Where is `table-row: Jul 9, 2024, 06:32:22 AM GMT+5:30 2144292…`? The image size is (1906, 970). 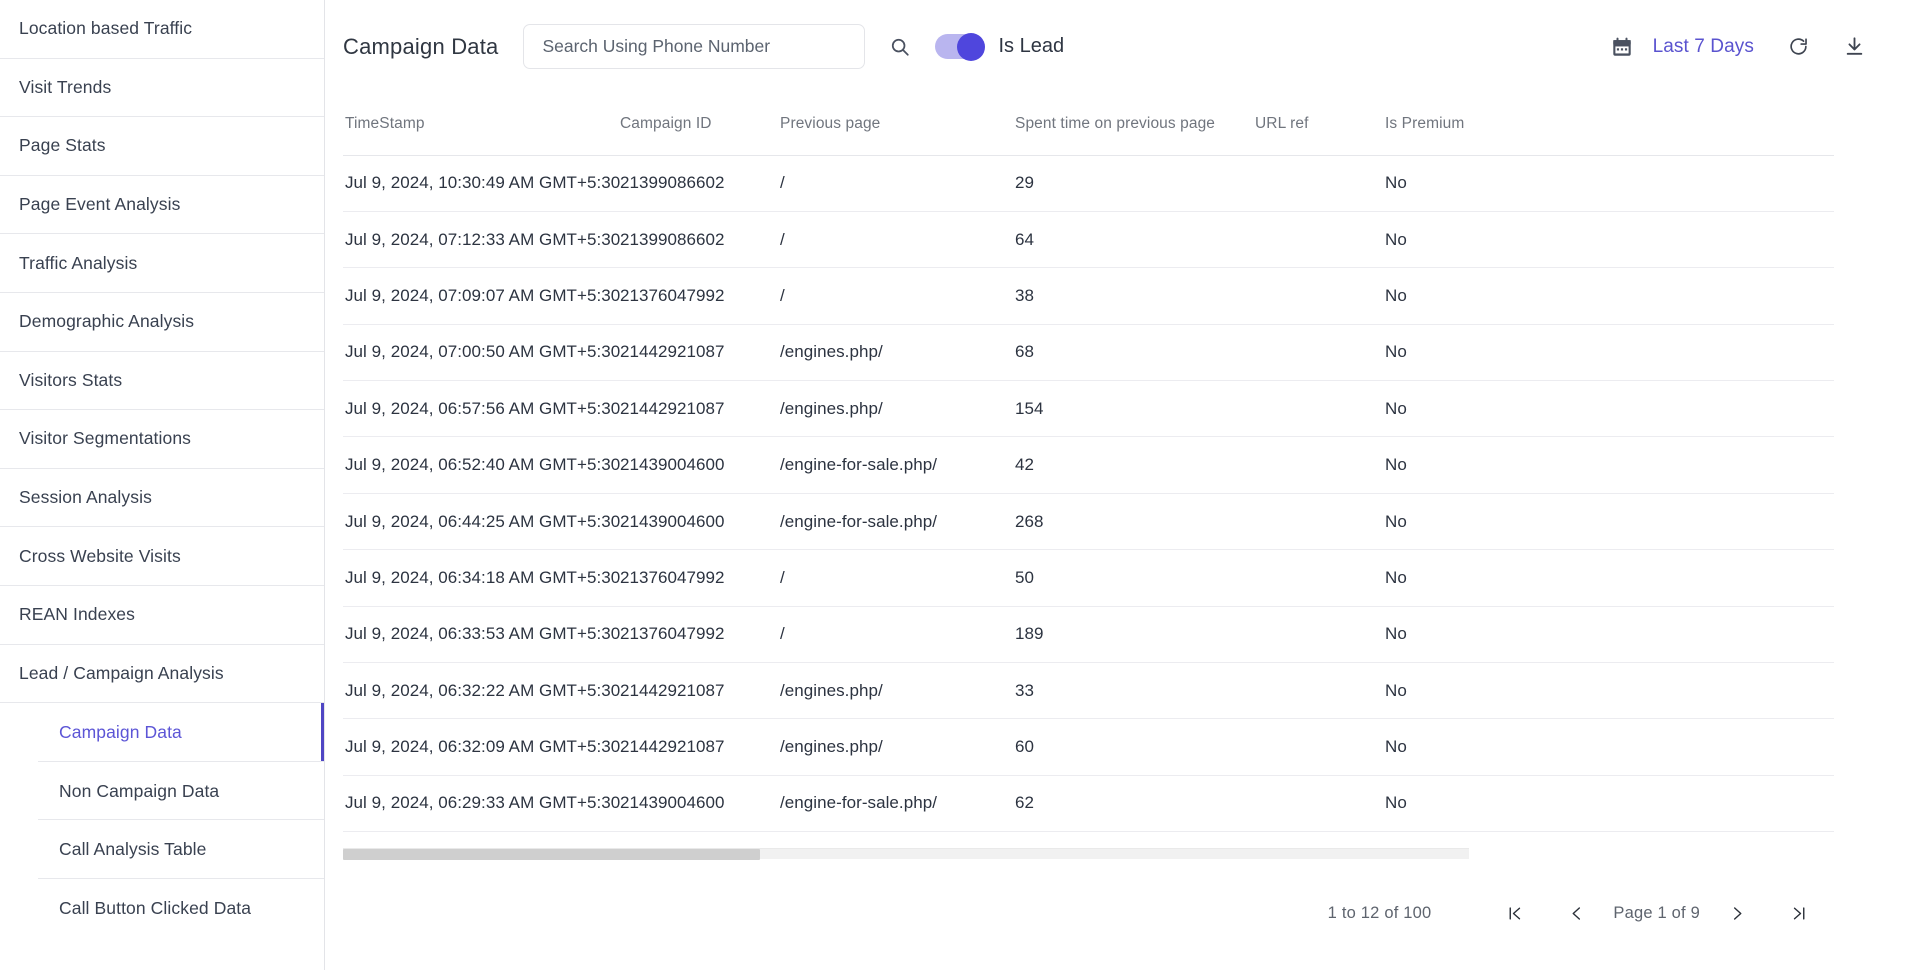
table-row: Jul 9, 2024, 06:32:22 AM GMT+5:30 2144292… is located at coordinates (1088, 691).